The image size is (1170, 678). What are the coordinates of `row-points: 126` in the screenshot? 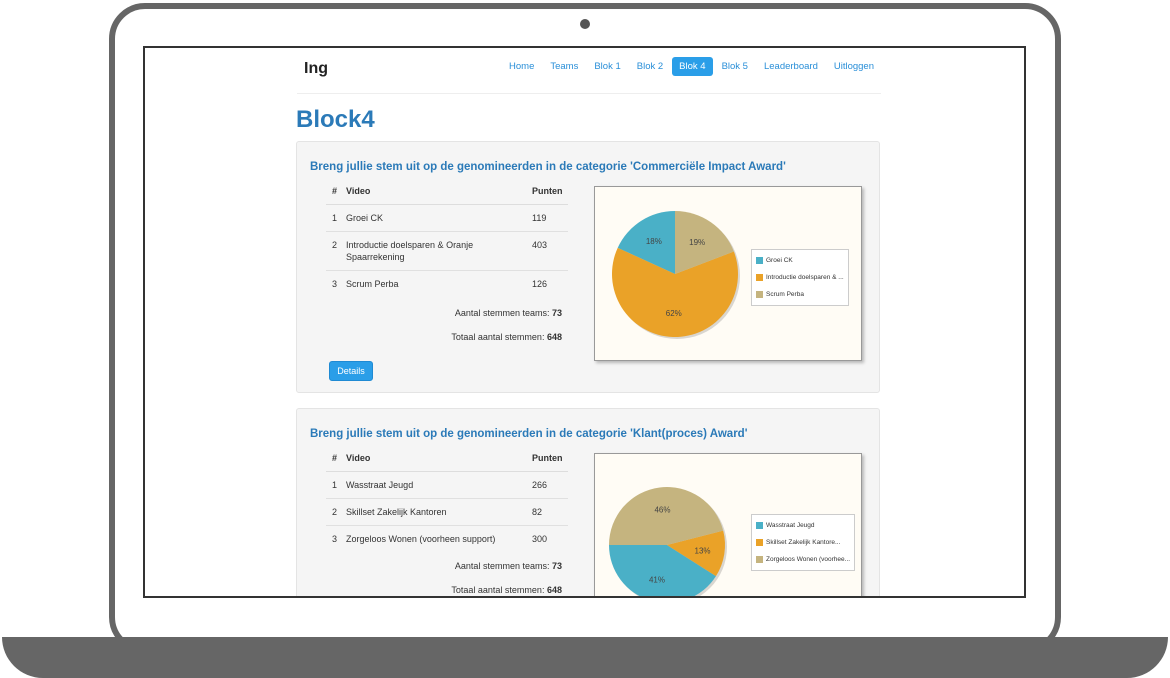 It's located at (540, 284).